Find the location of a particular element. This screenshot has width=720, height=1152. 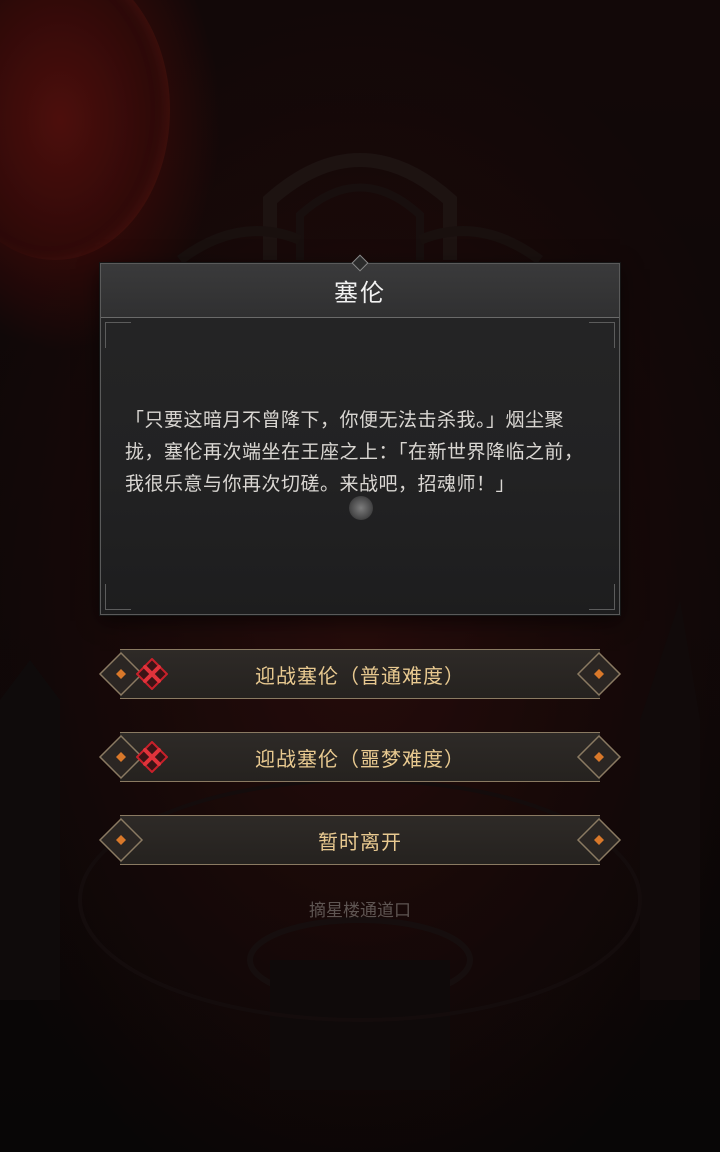

location-name: 摘星楼通道口 is located at coordinates (360, 911).